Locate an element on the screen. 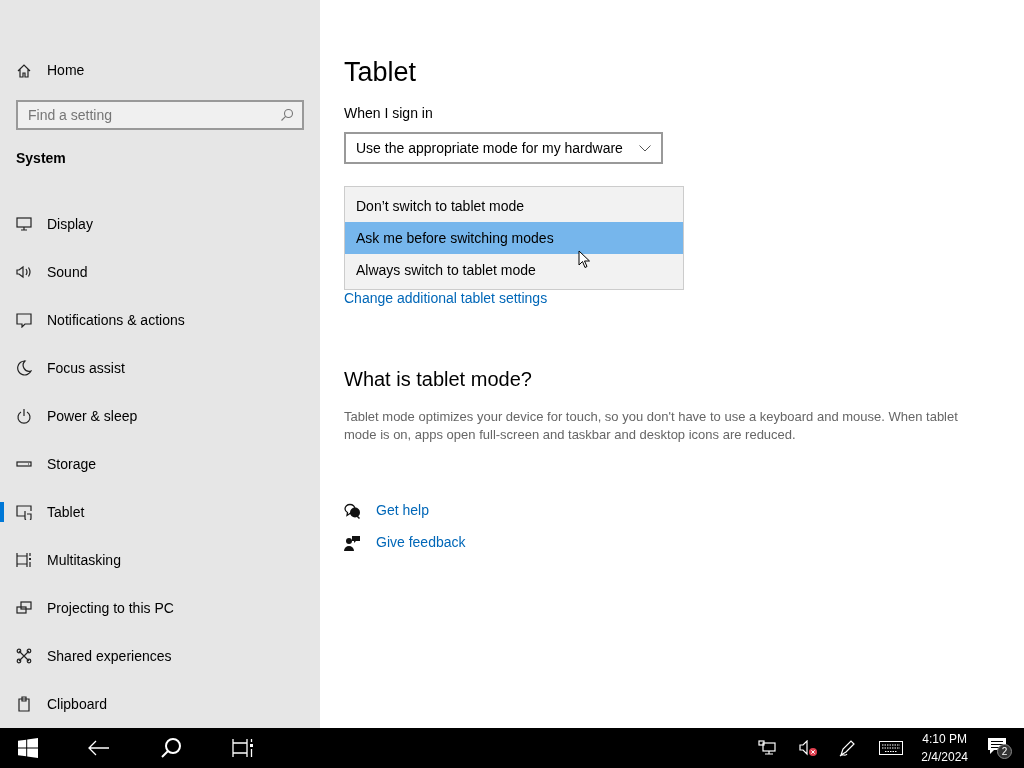 The height and width of the screenshot is (768, 1024). sidebar-item: Projecting to this PC is located at coordinates (160, 608).